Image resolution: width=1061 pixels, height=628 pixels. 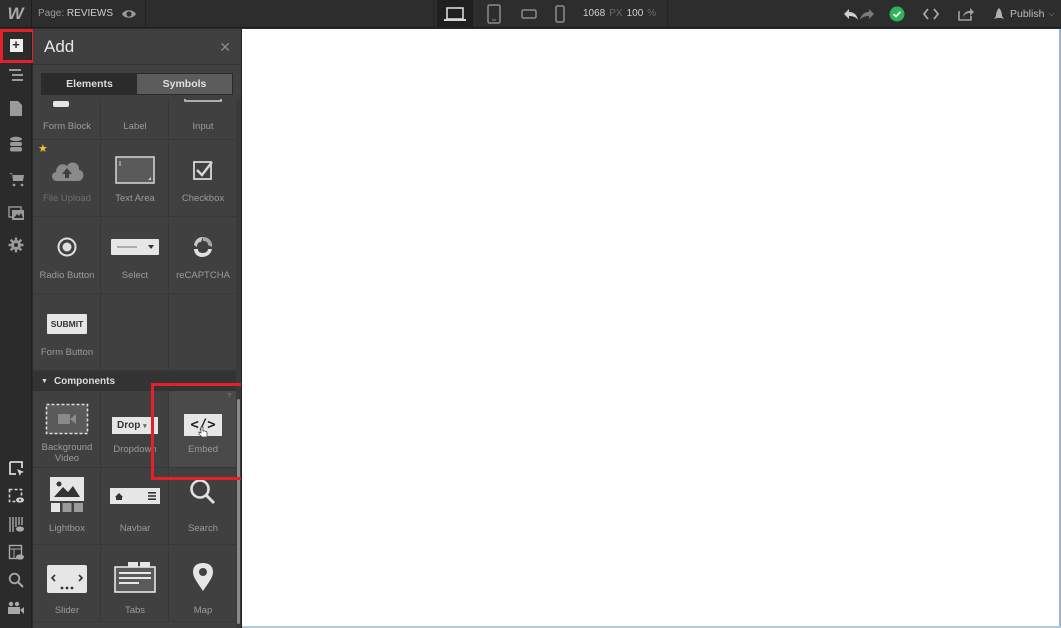 I want to click on preview-eye-icon, so click(x=129, y=14).